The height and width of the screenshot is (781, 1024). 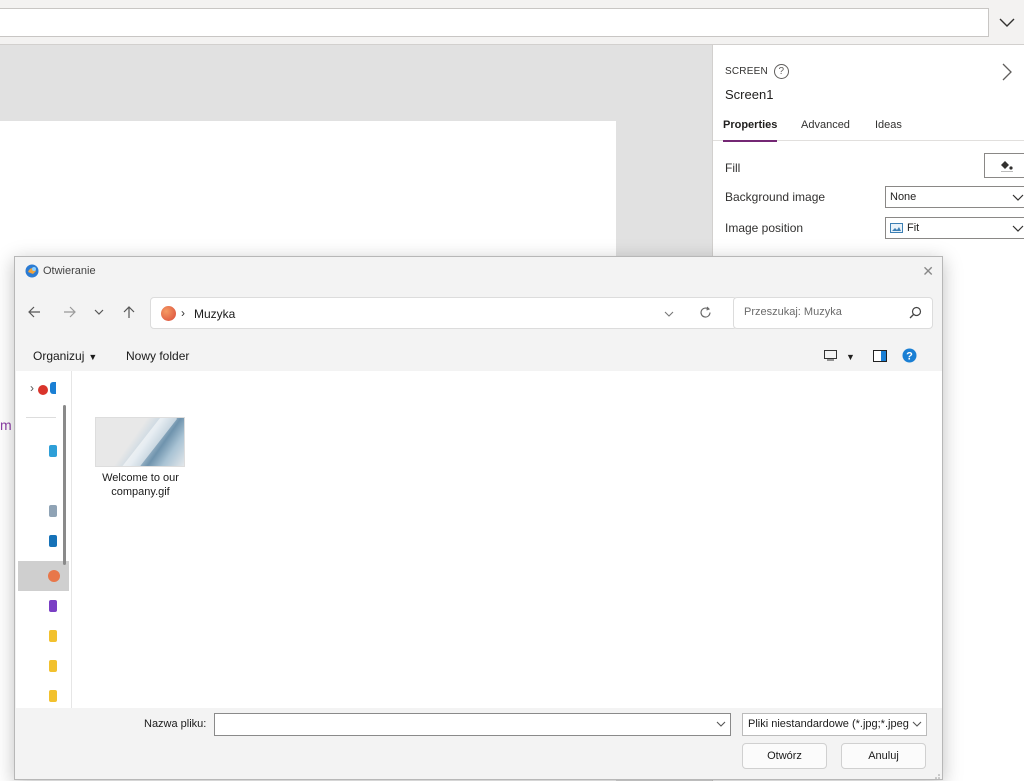 What do you see at coordinates (41, 417) in the screenshot?
I see `nav-separator` at bounding box center [41, 417].